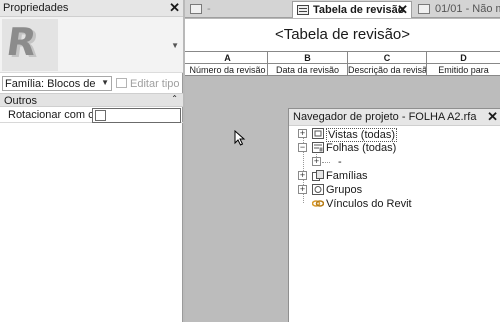  I want to click on column-letter: D, so click(463, 58).